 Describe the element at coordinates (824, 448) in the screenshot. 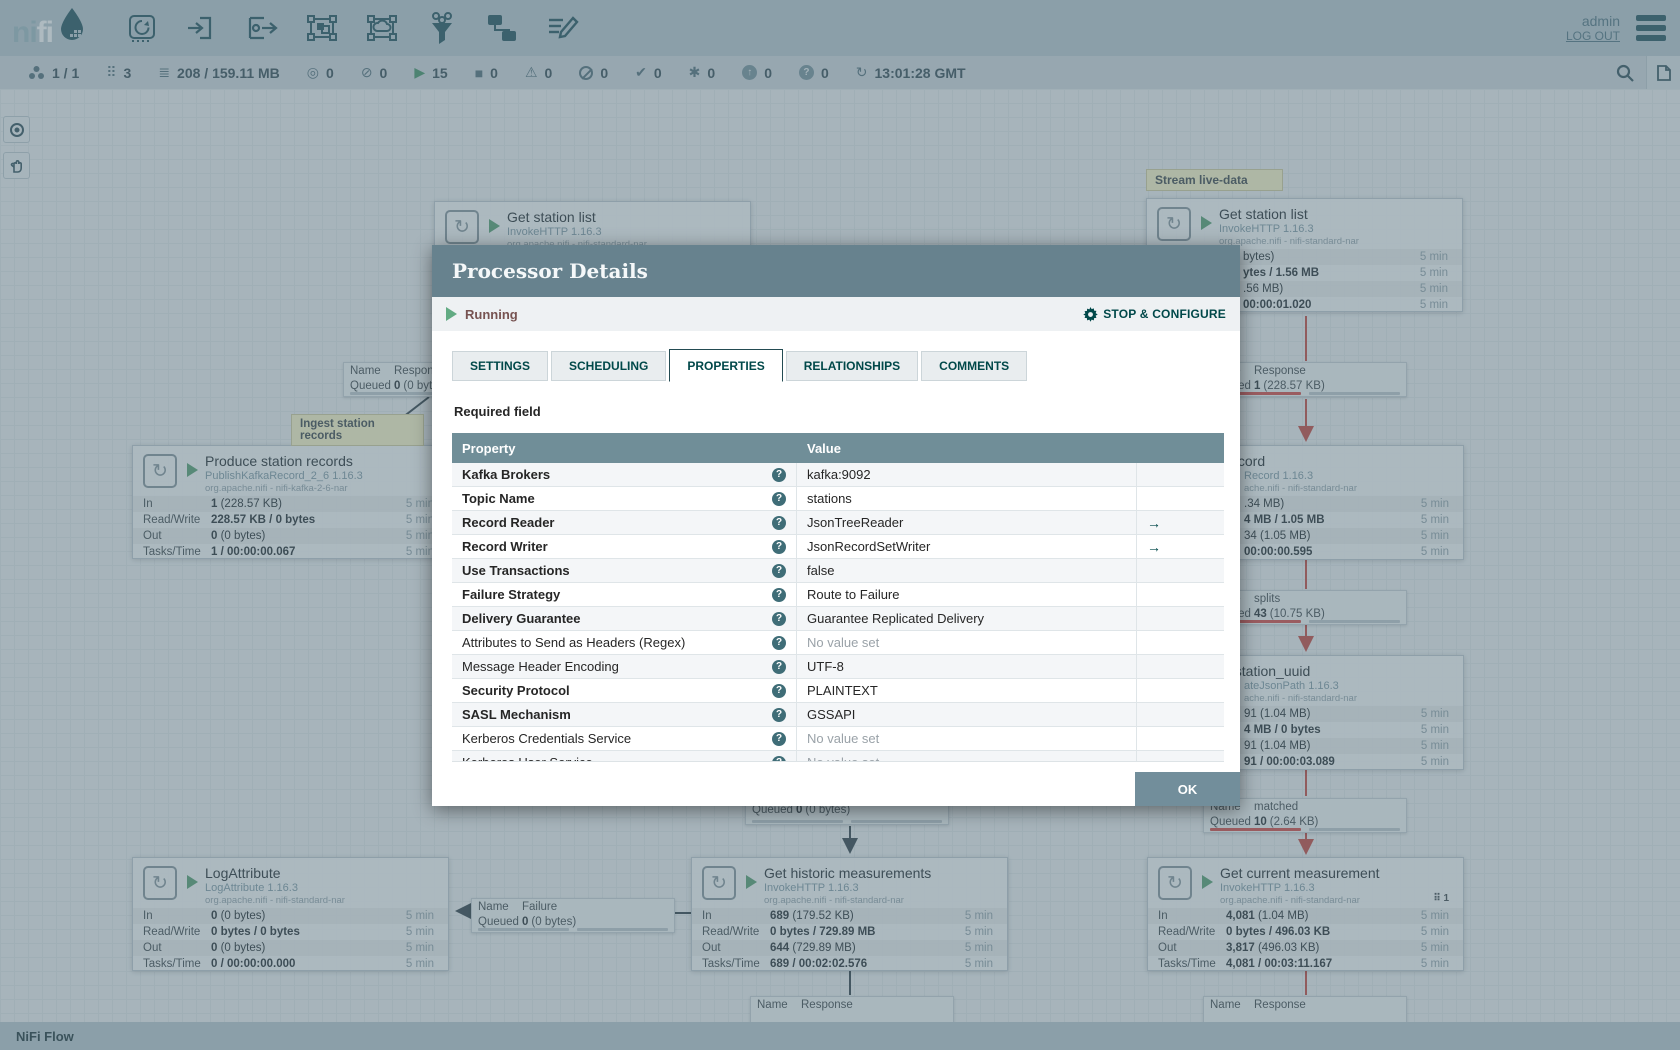

I see `column-header-value: Value` at that location.